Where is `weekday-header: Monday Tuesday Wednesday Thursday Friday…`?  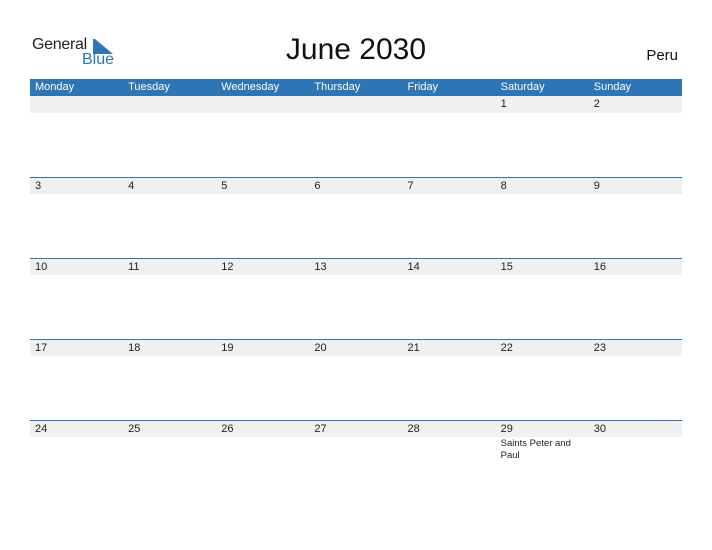 weekday-header: Monday Tuesday Wednesday Thursday Friday… is located at coordinates (356, 87).